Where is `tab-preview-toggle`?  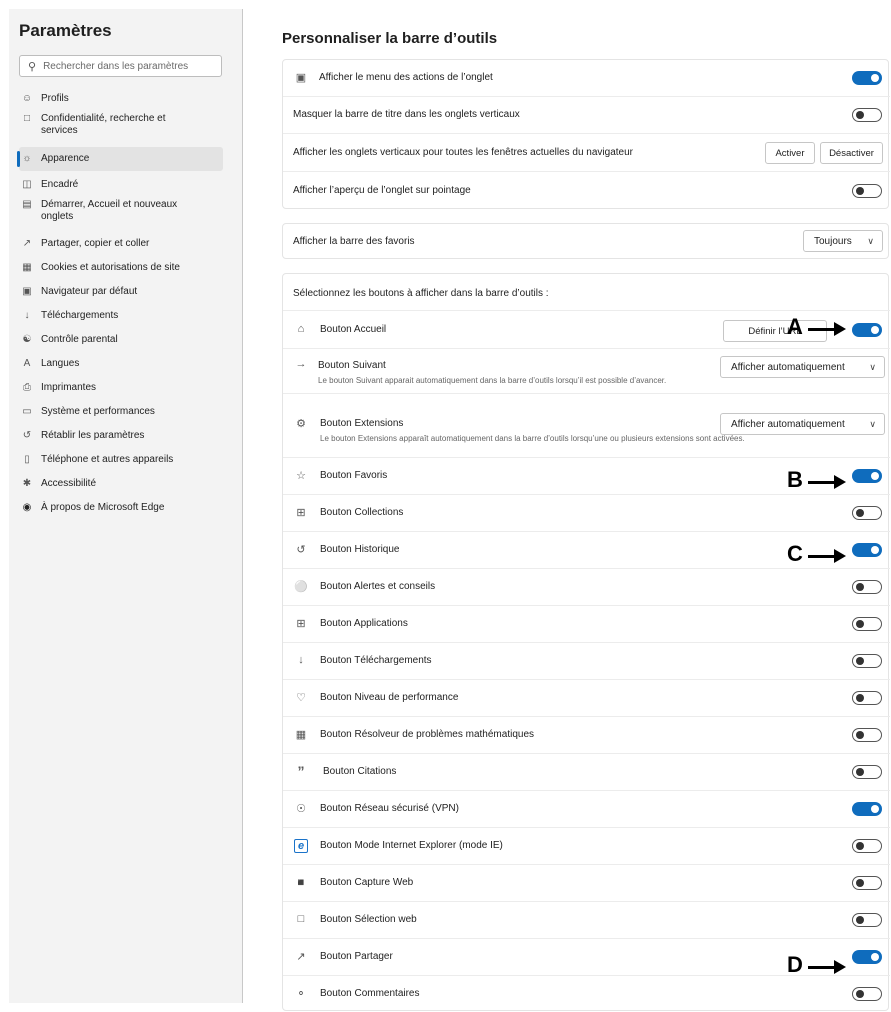 tab-preview-toggle is located at coordinates (867, 191).